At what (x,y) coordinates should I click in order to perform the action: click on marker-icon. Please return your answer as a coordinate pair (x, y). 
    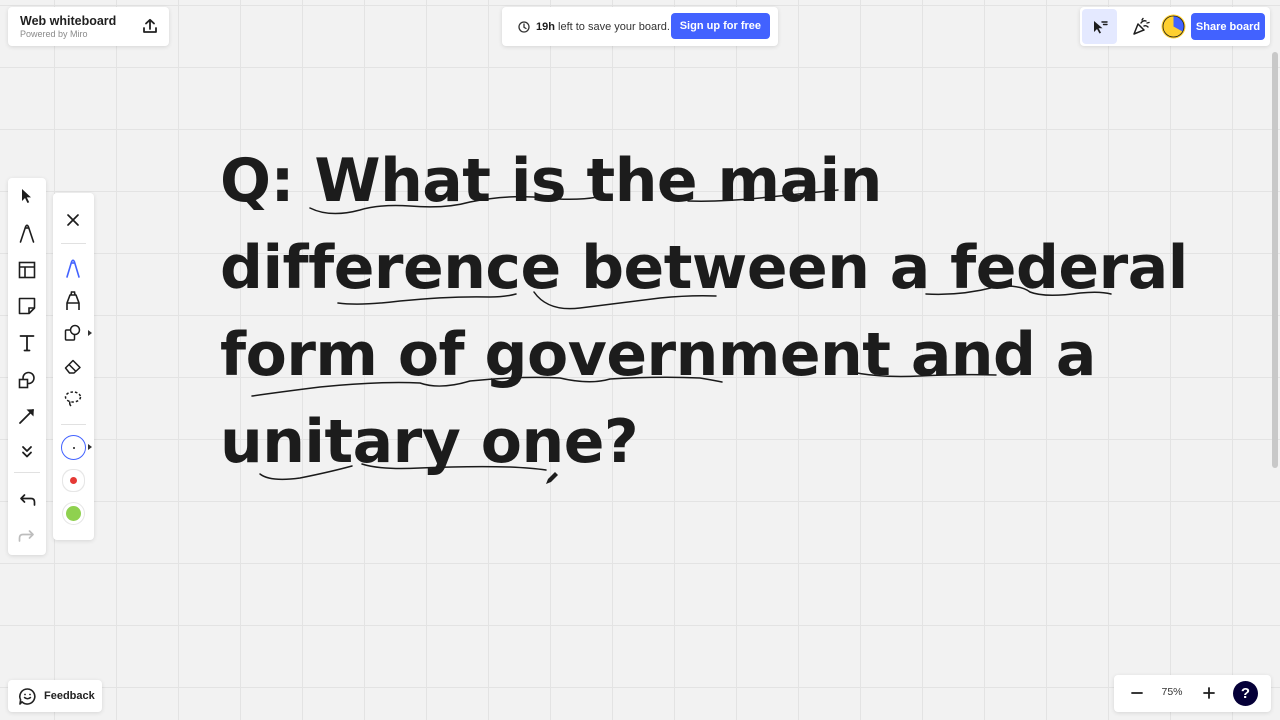
    Looking at the image, I should click on (73, 300).